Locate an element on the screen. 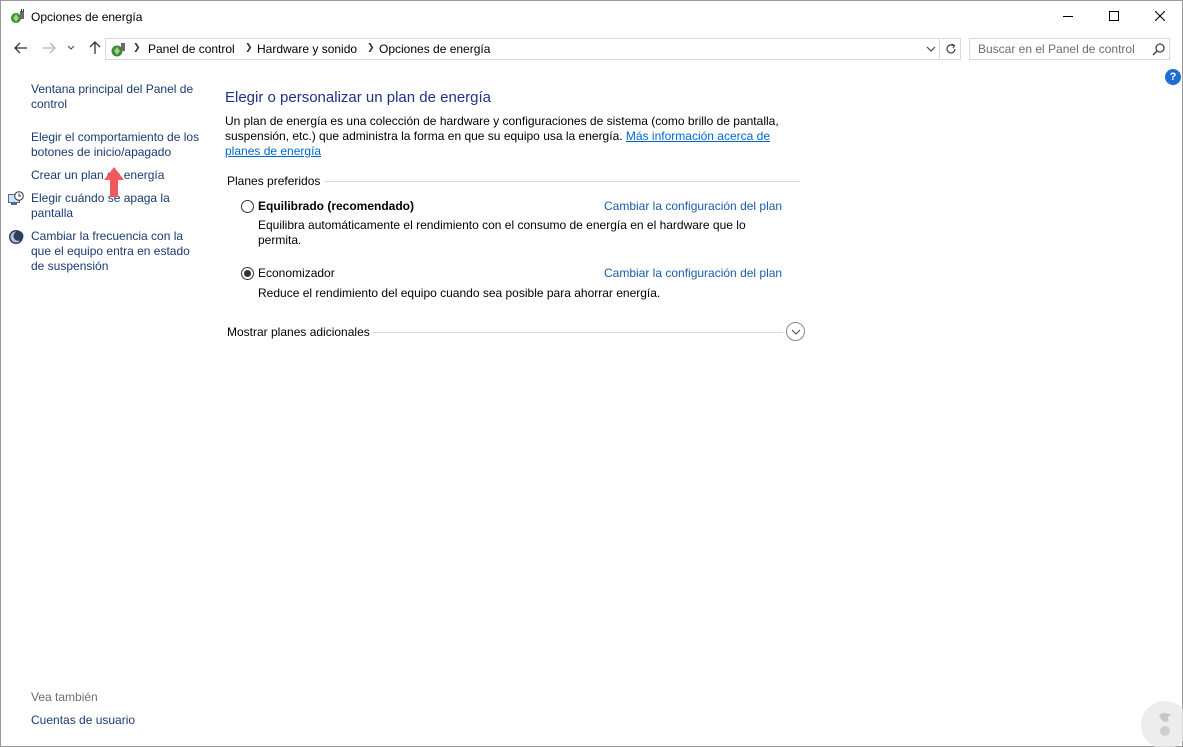  back-arrow-icon is located at coordinates (20, 48).